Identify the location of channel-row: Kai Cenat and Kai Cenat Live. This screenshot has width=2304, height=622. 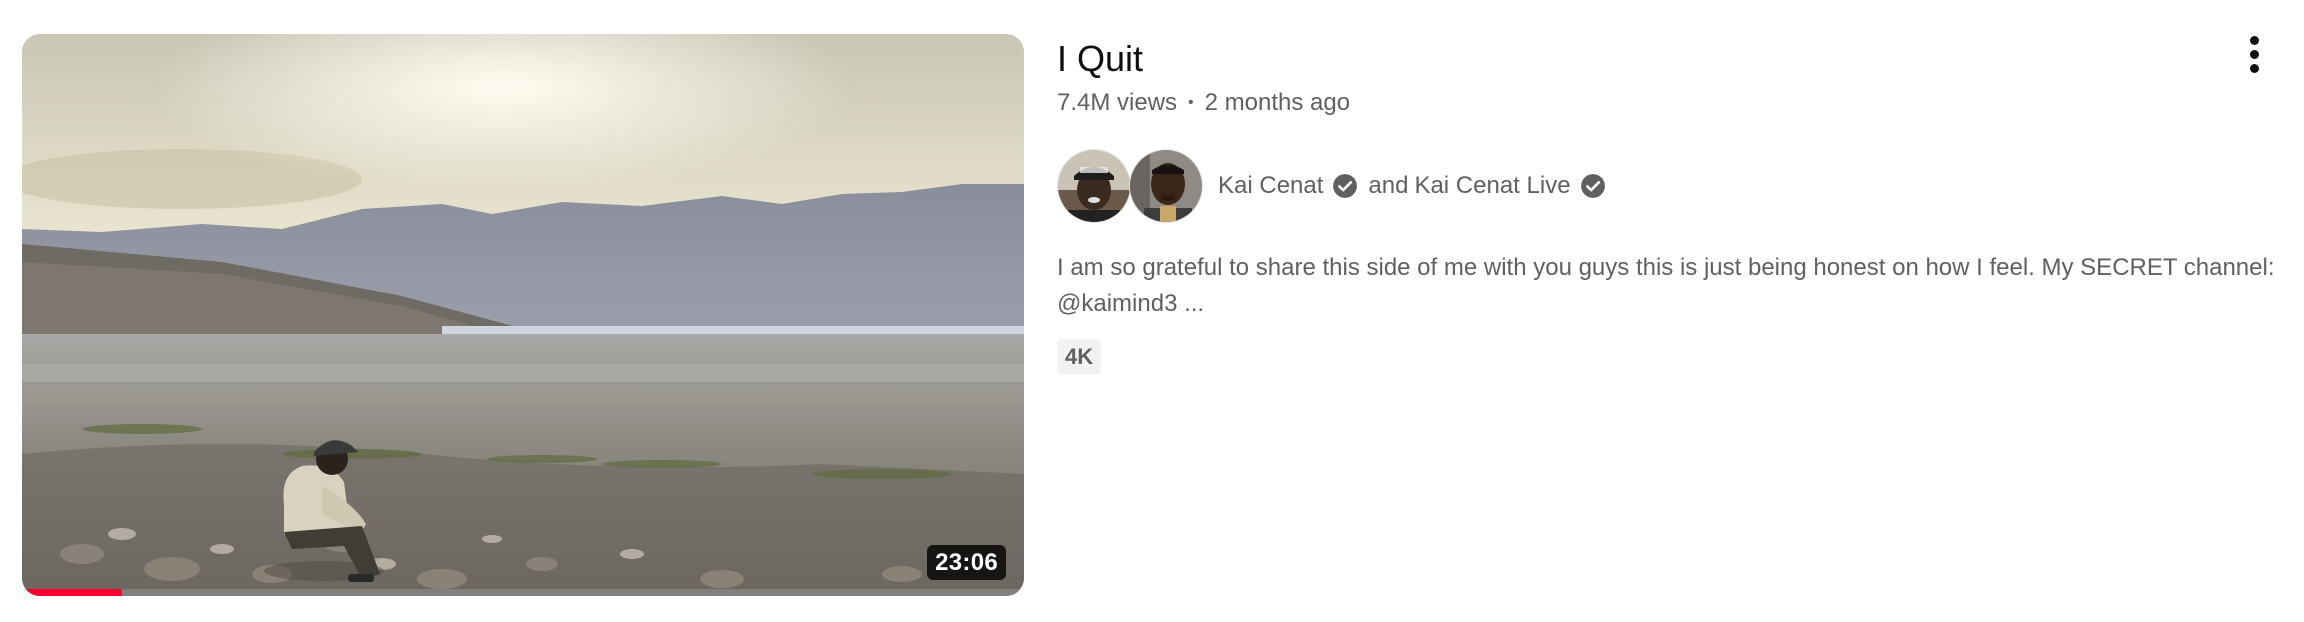
(1667, 186).